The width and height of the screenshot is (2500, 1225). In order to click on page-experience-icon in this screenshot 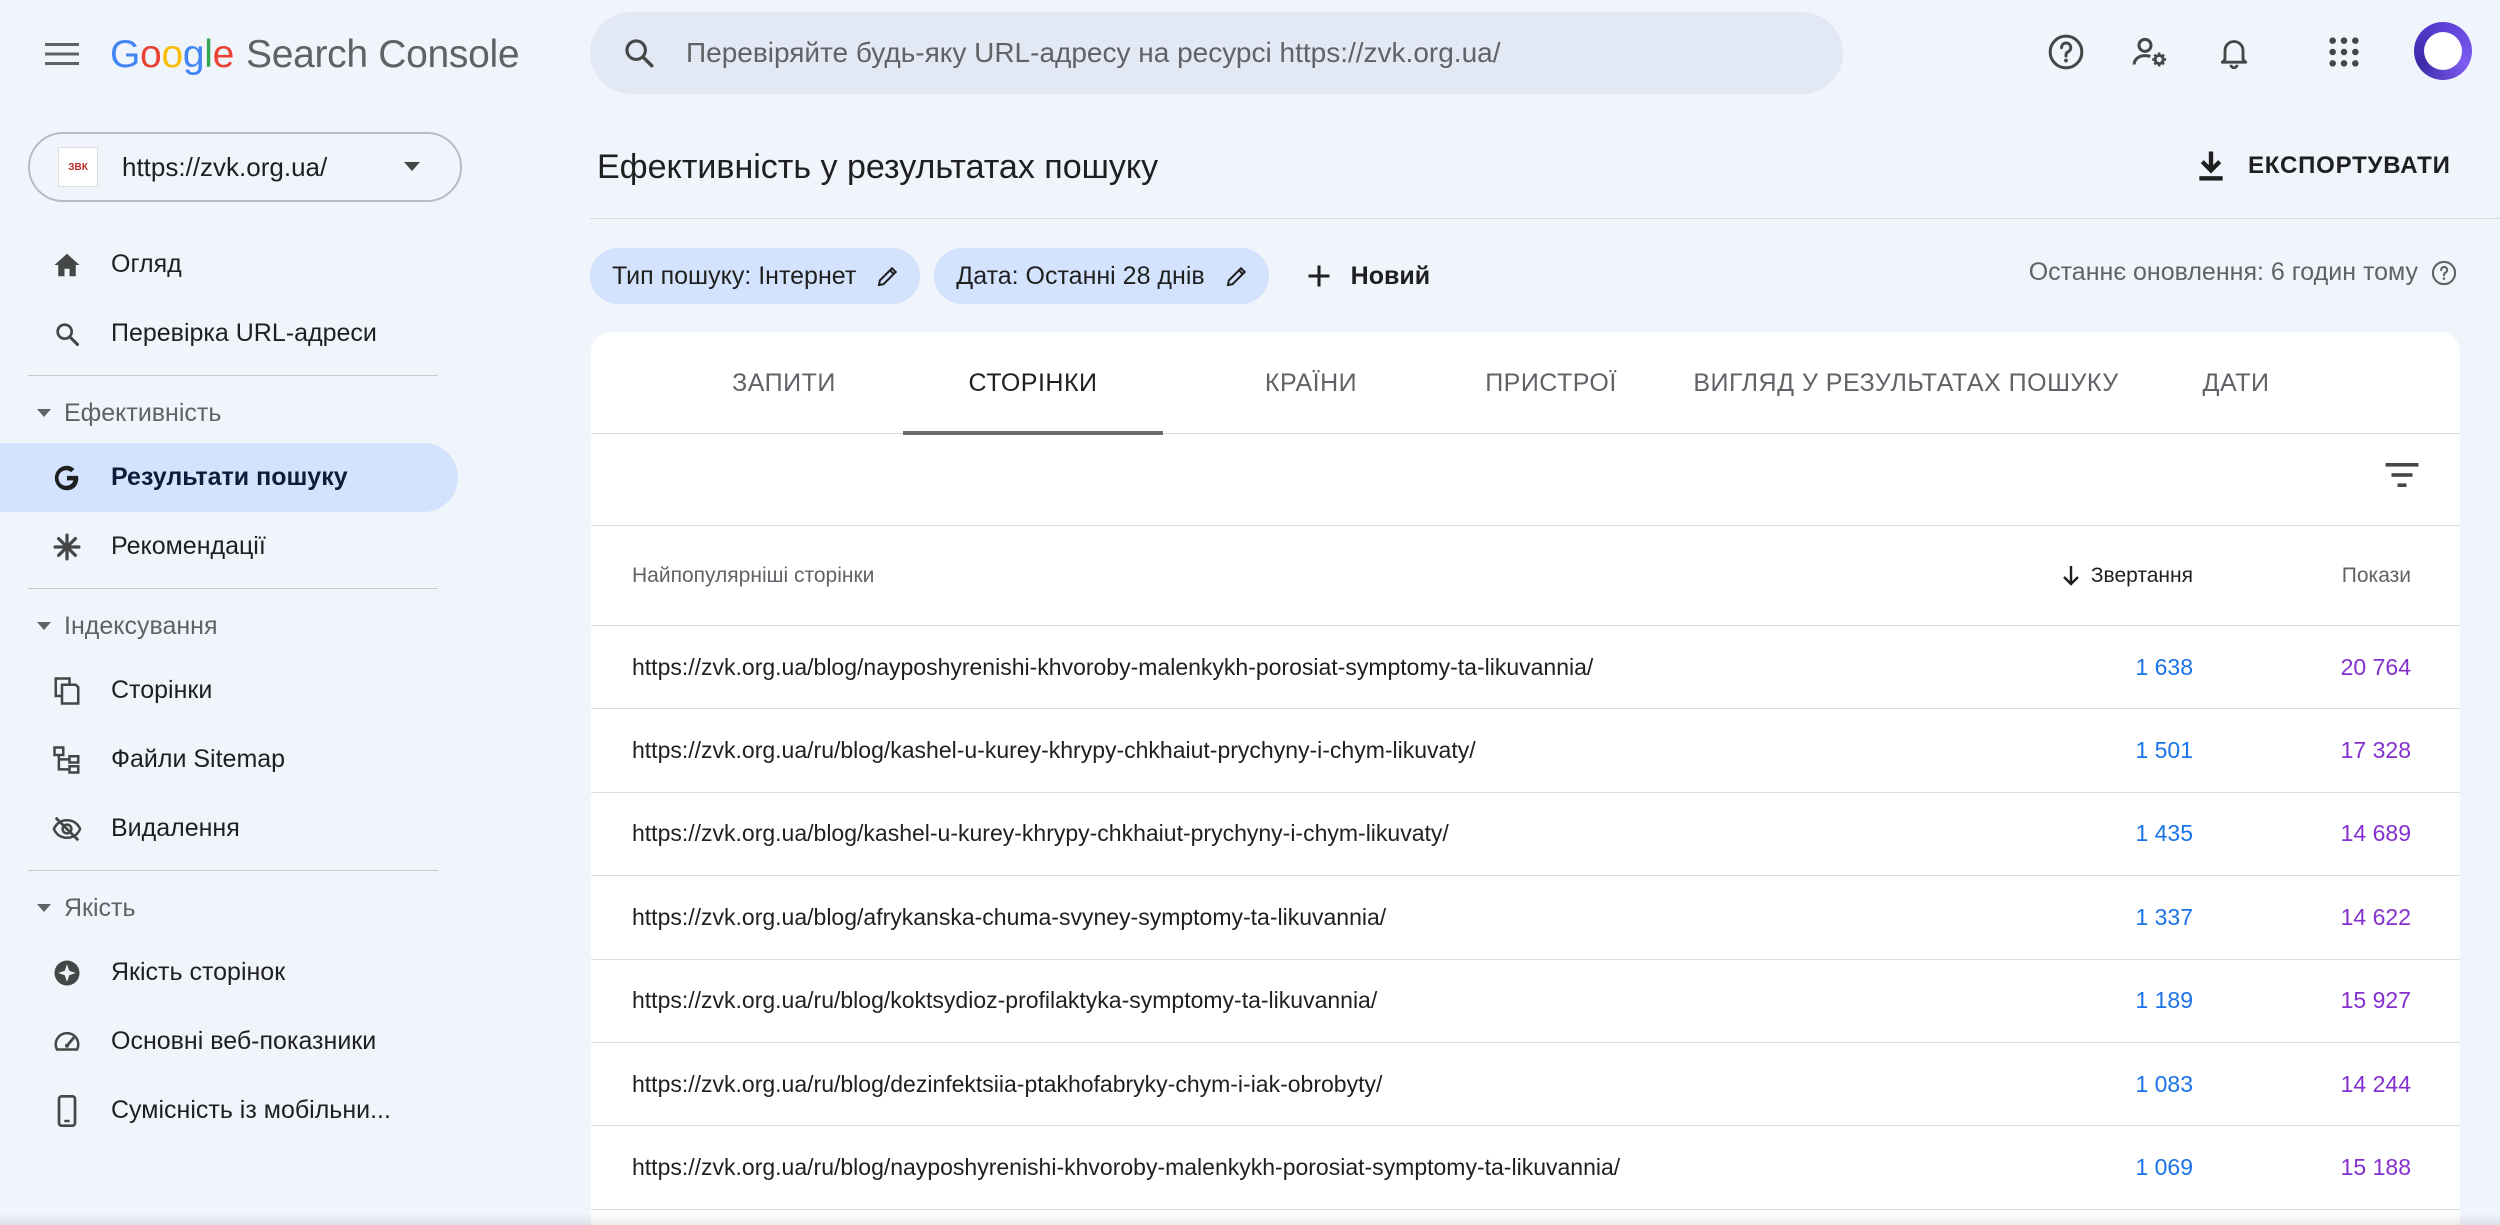, I will do `click(67, 973)`.